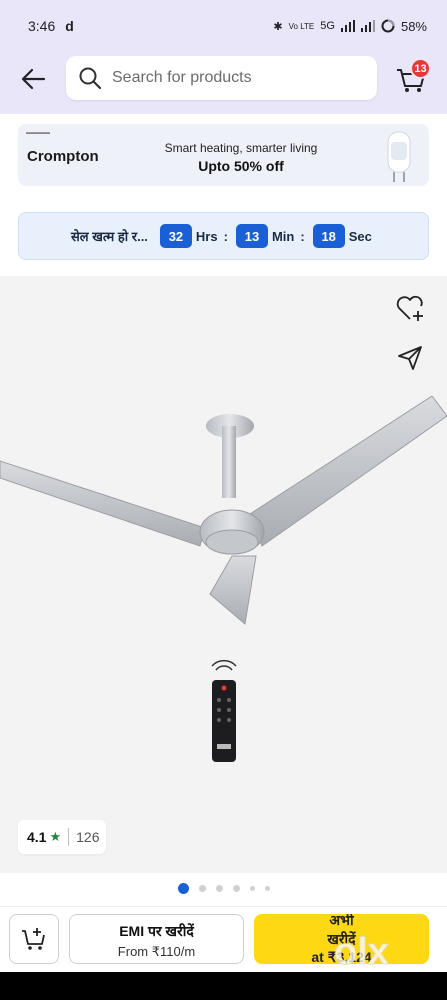 The image size is (447, 1000). I want to click on status-time: 3:46, so click(42, 26).